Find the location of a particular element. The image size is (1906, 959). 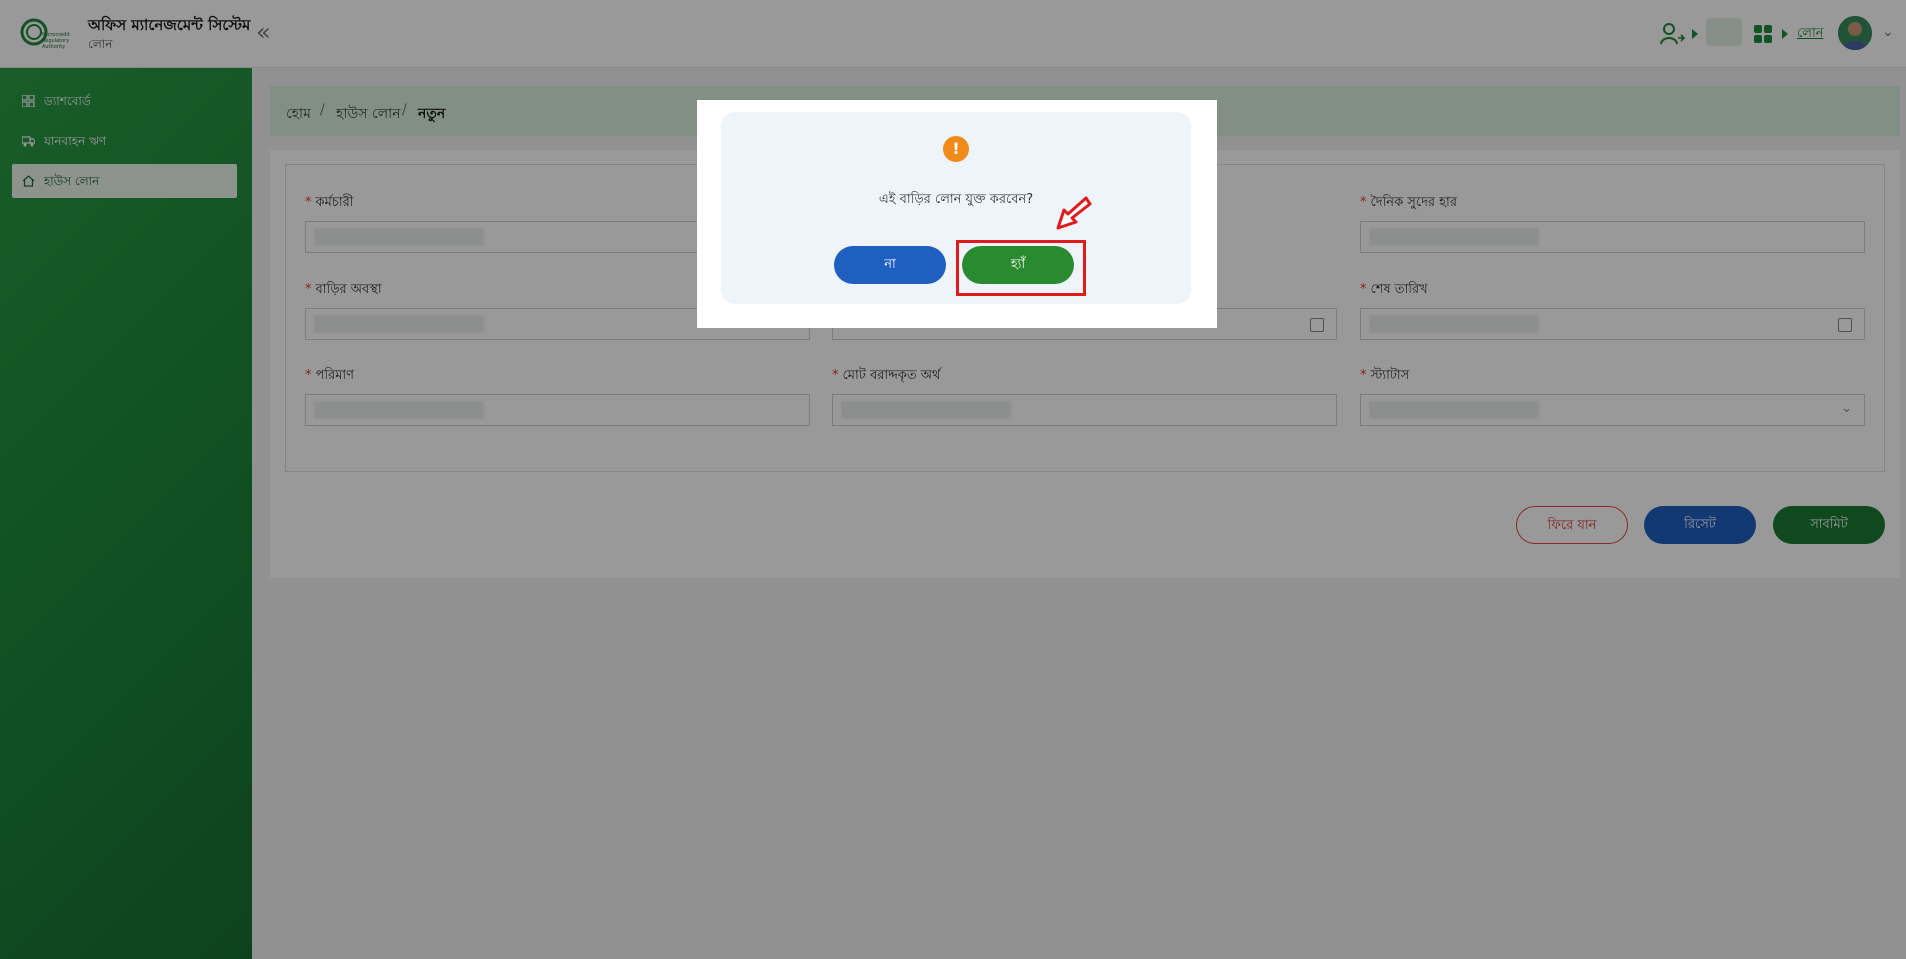

highlight-box is located at coordinates (1021, 268).